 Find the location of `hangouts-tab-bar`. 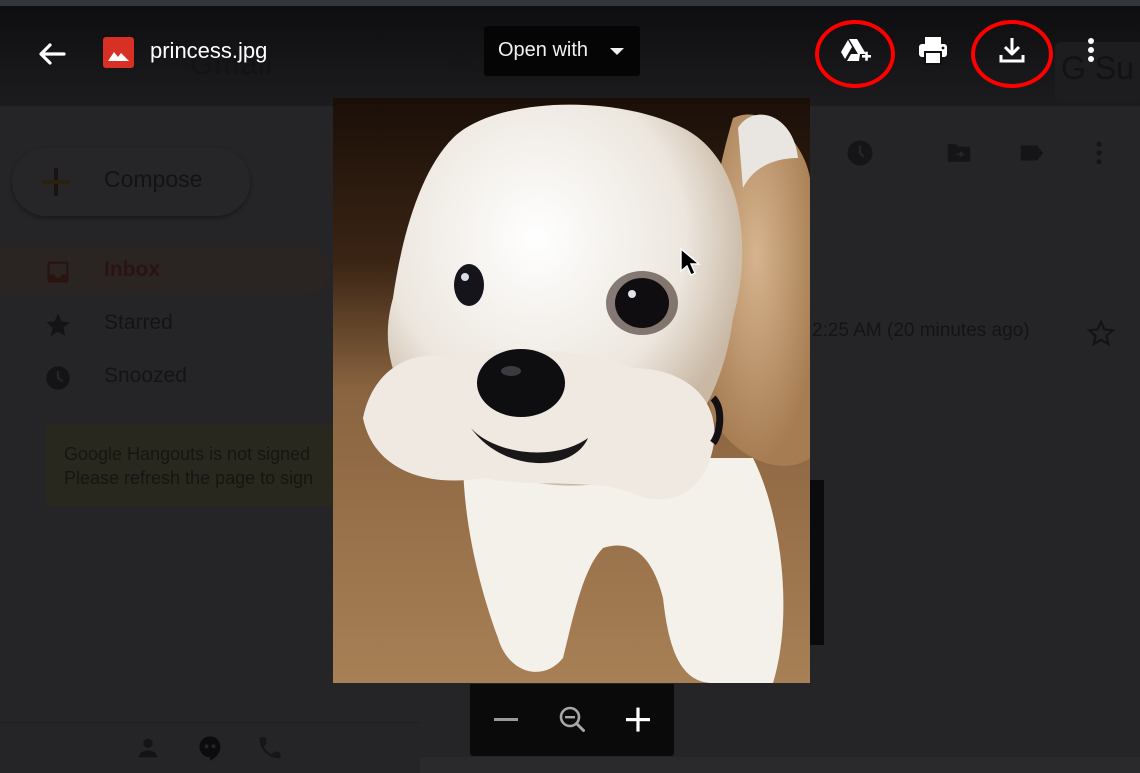

hangouts-tab-bar is located at coordinates (210, 750).